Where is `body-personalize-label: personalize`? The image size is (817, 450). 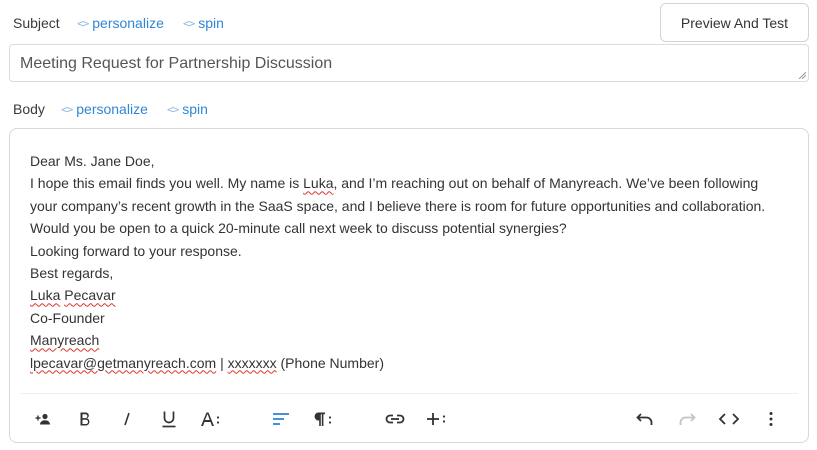 body-personalize-label: personalize is located at coordinates (112, 109).